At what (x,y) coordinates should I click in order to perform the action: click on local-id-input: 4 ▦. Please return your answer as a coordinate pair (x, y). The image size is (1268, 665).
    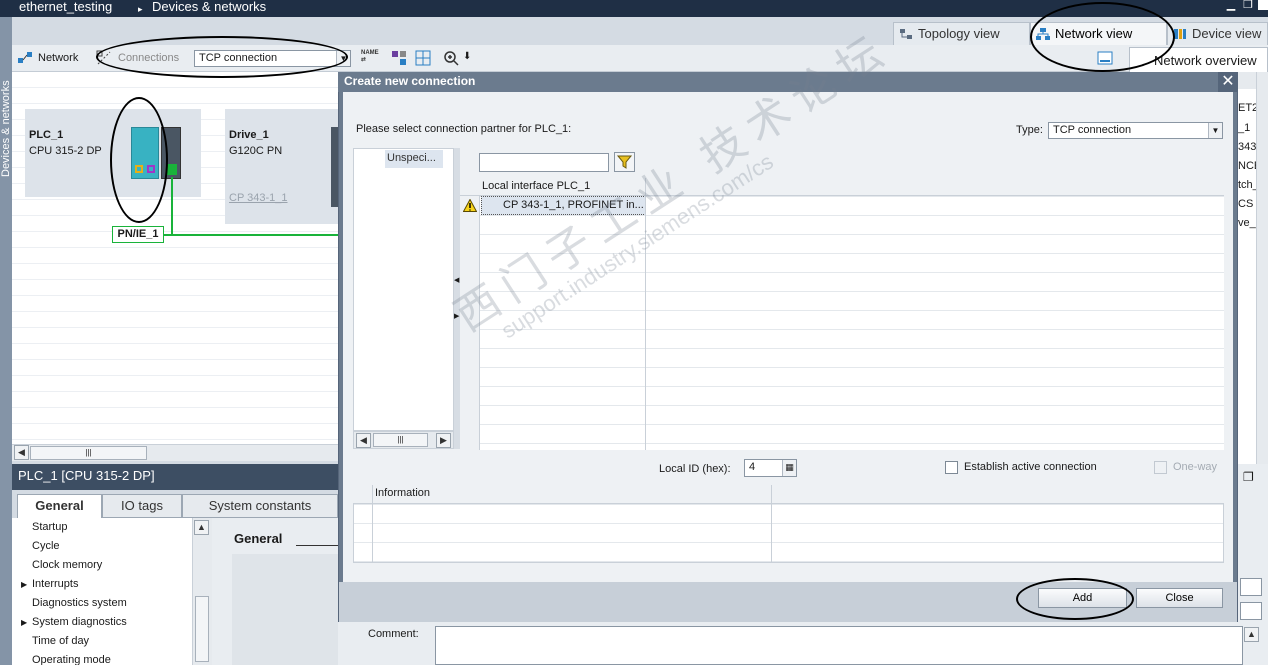
    Looking at the image, I should click on (770, 468).